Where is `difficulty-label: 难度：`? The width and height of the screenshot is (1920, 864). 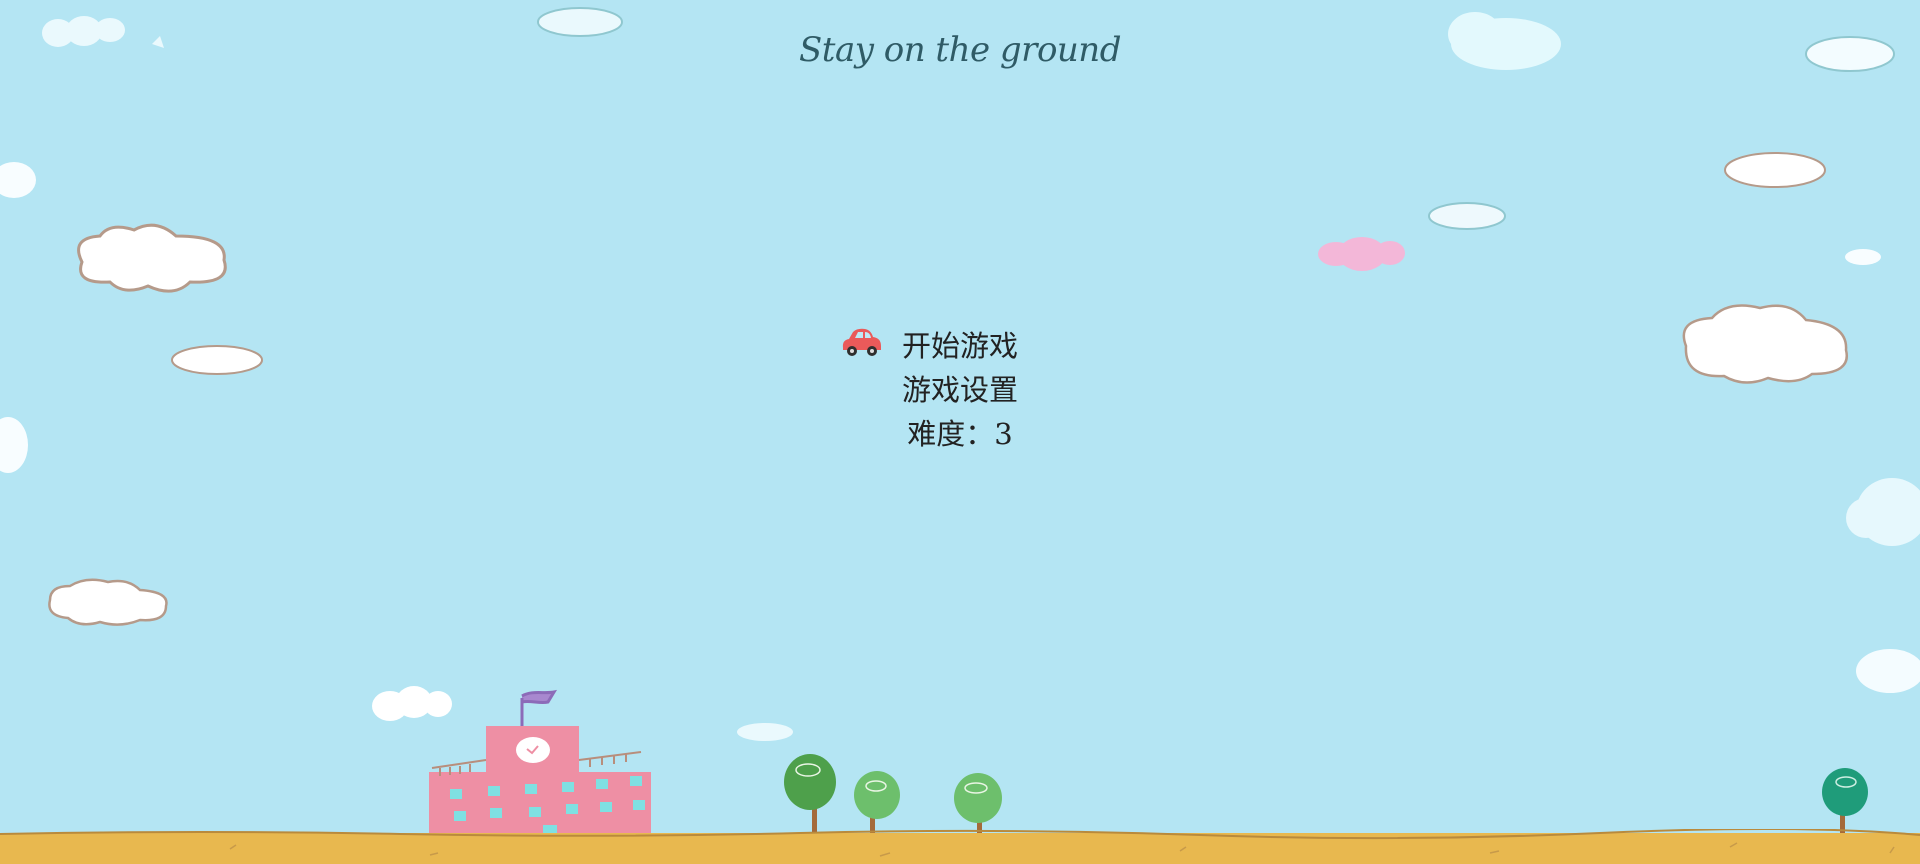
difficulty-label: 难度： is located at coordinates (951, 434).